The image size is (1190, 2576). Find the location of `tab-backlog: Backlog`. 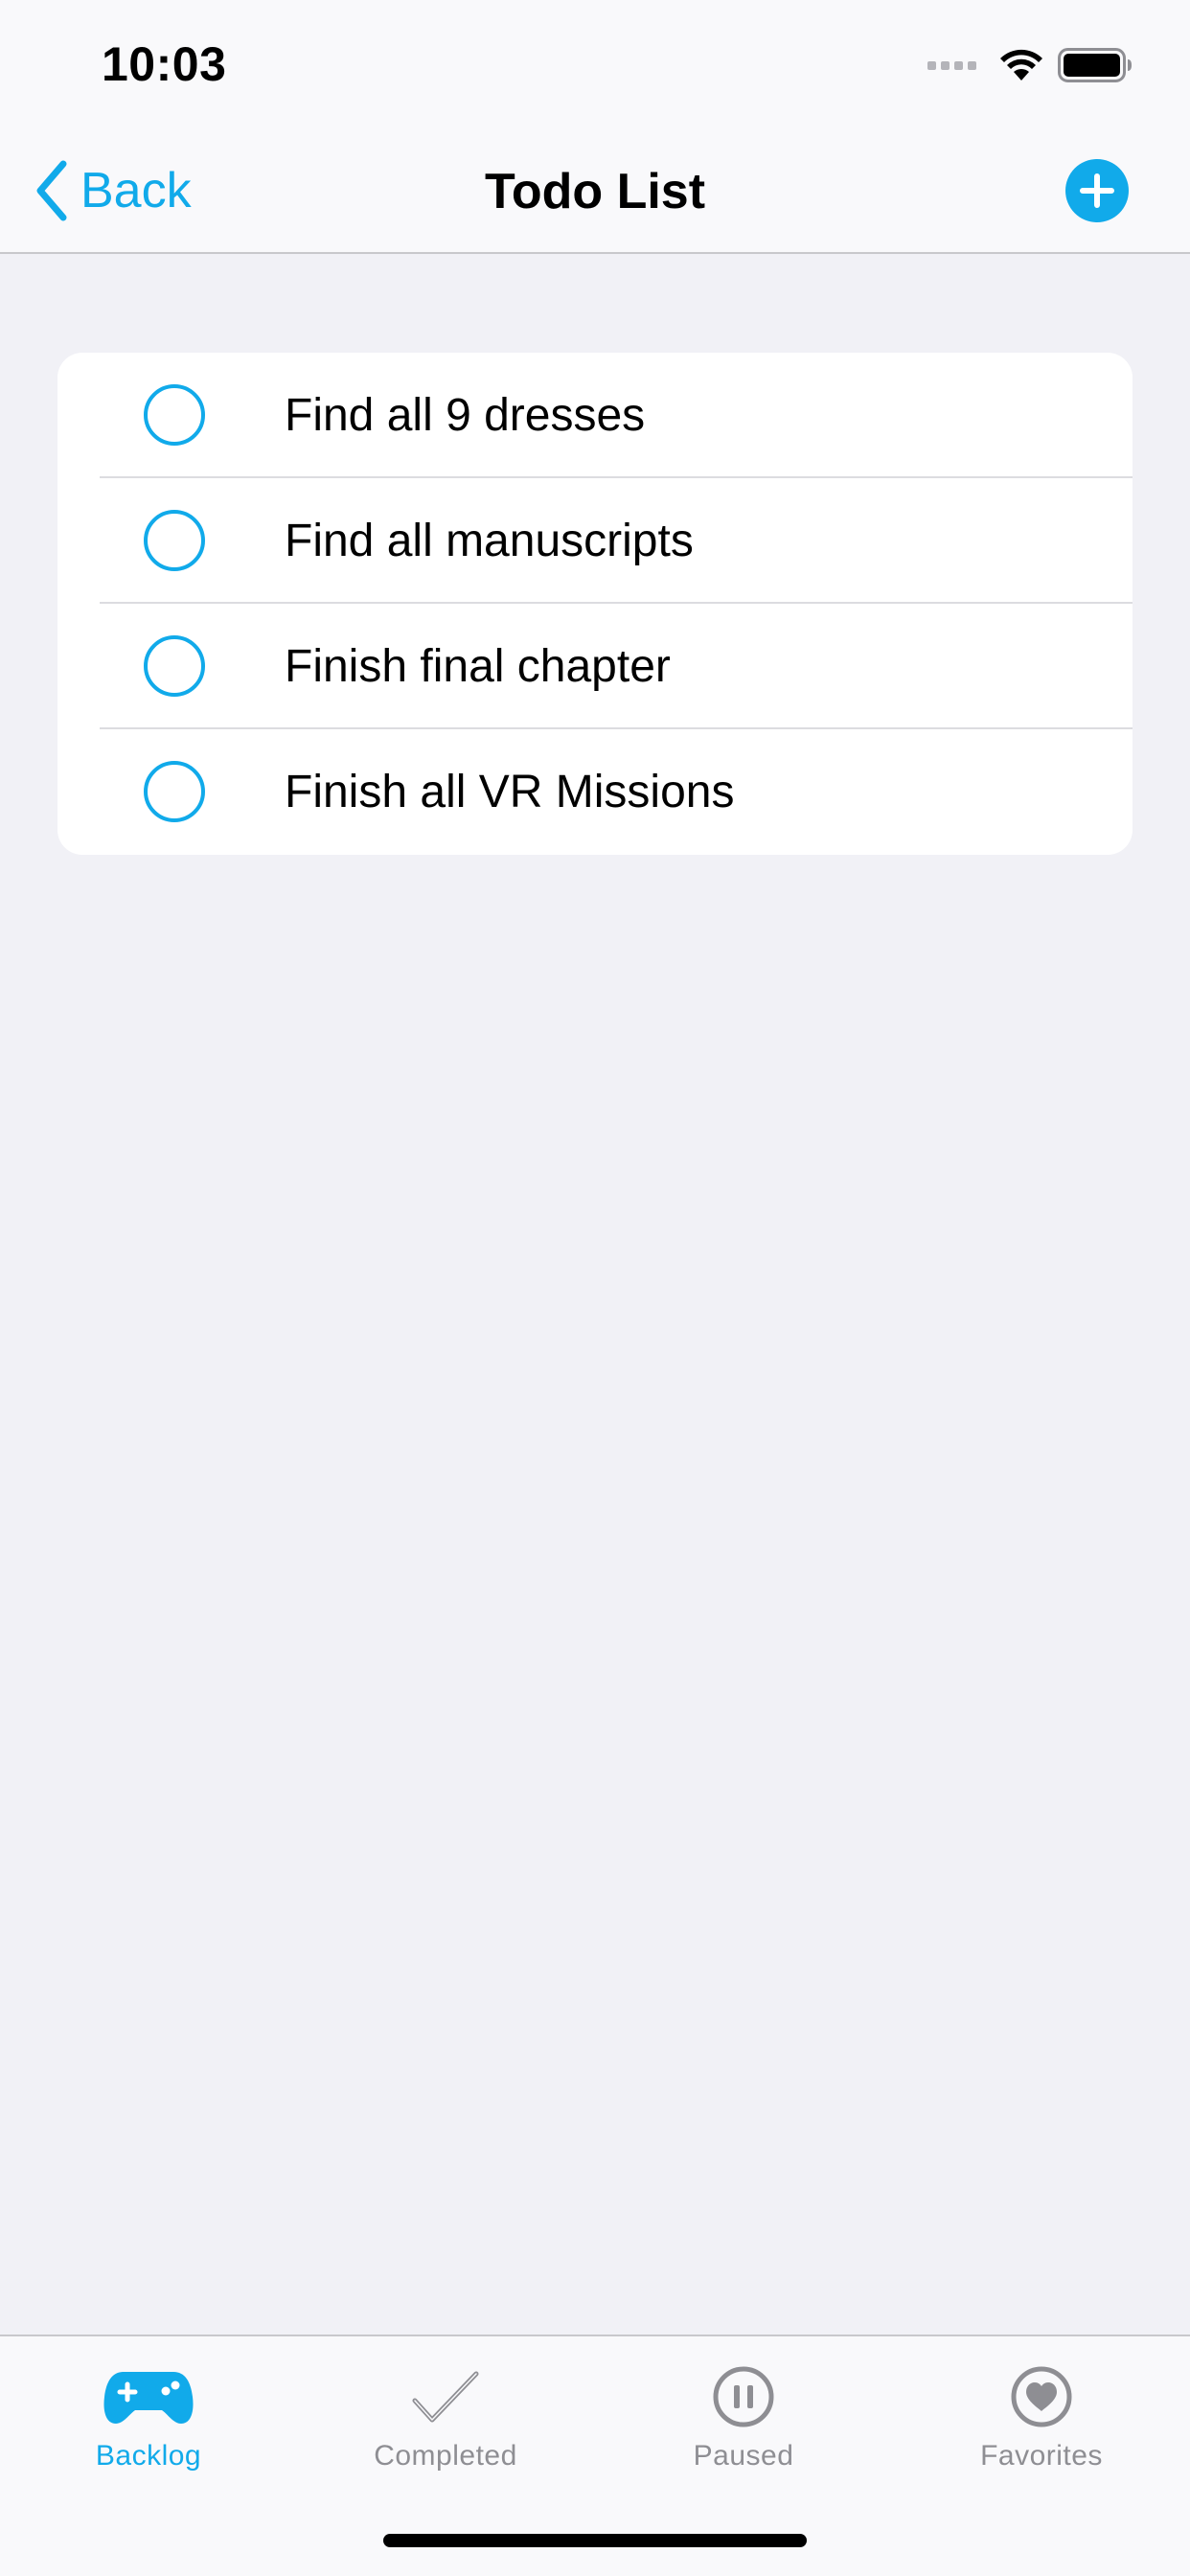

tab-backlog: Backlog is located at coordinates (148, 2413).